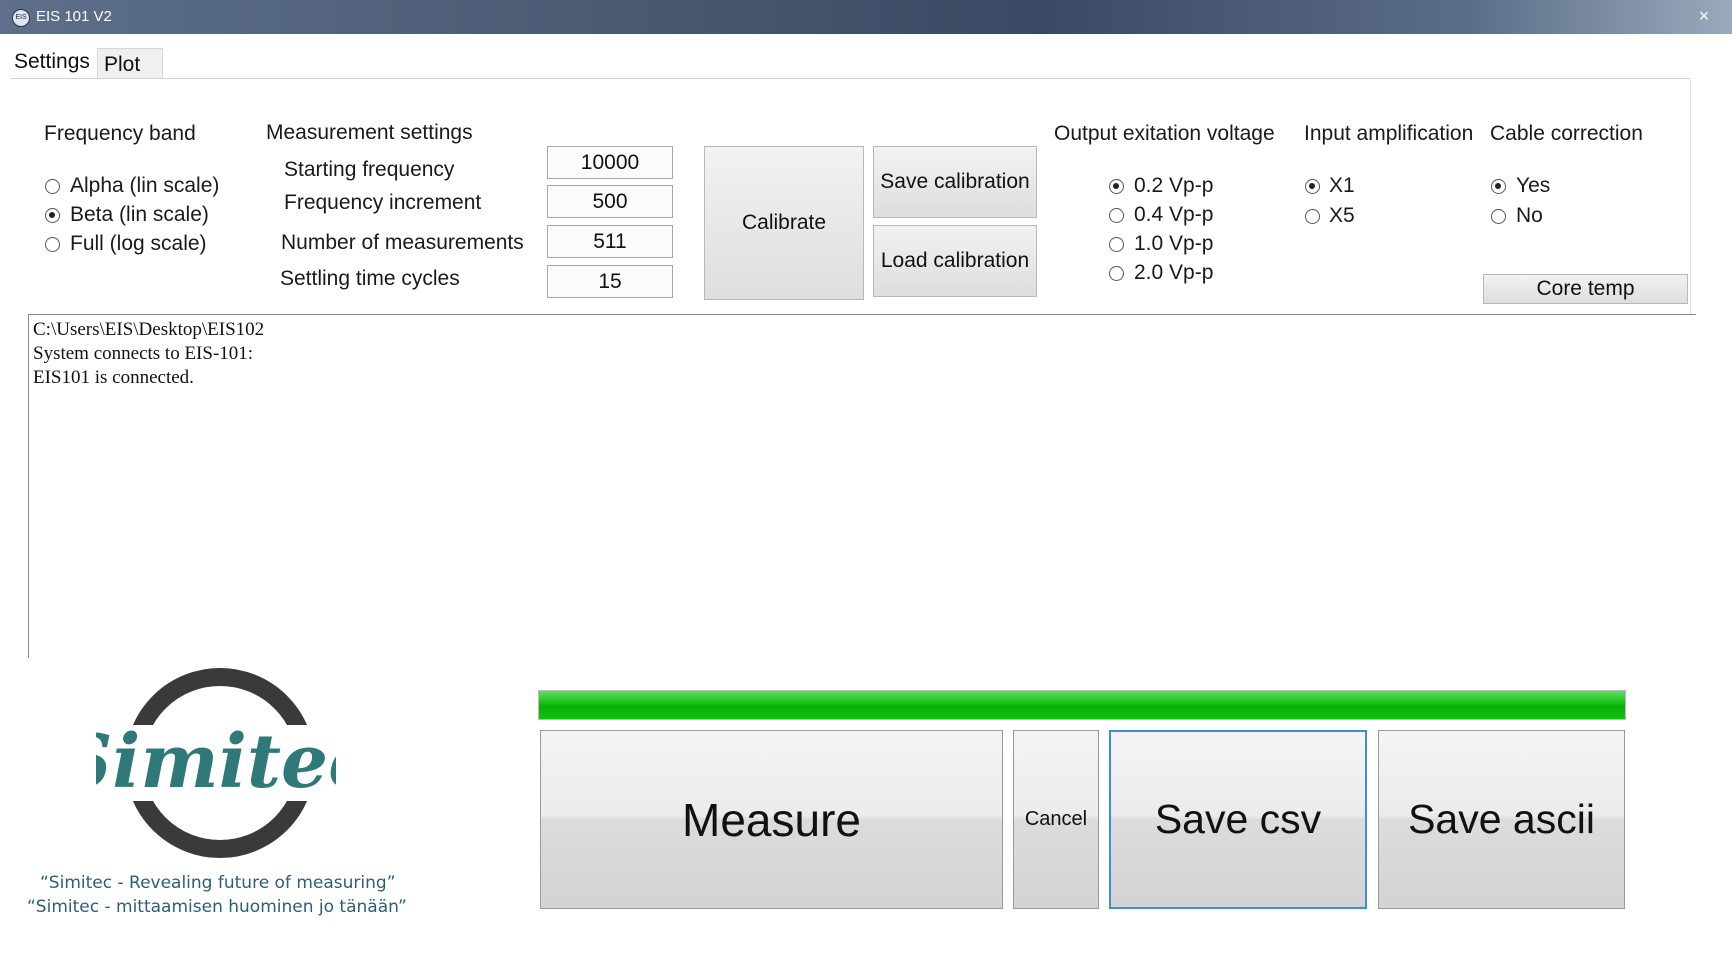 The width and height of the screenshot is (1732, 964). Describe the element at coordinates (139, 214) in the screenshot. I see `radio-beta-label: Beta (lin scale)` at that location.